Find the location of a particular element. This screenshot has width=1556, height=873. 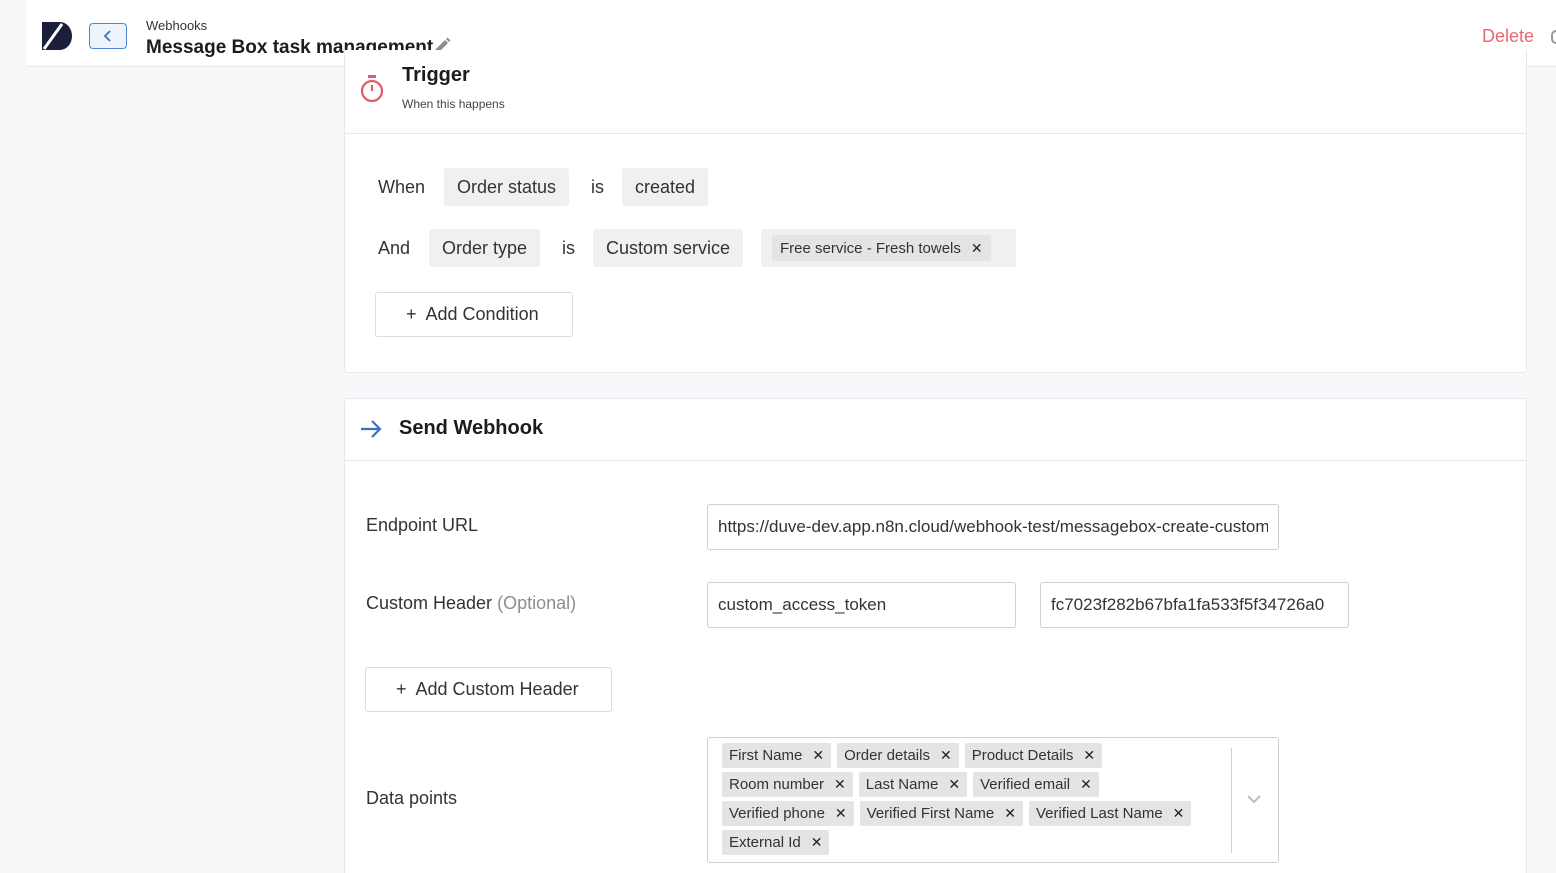

add-custom-header-button: + Add Custom Header is located at coordinates (488, 689).